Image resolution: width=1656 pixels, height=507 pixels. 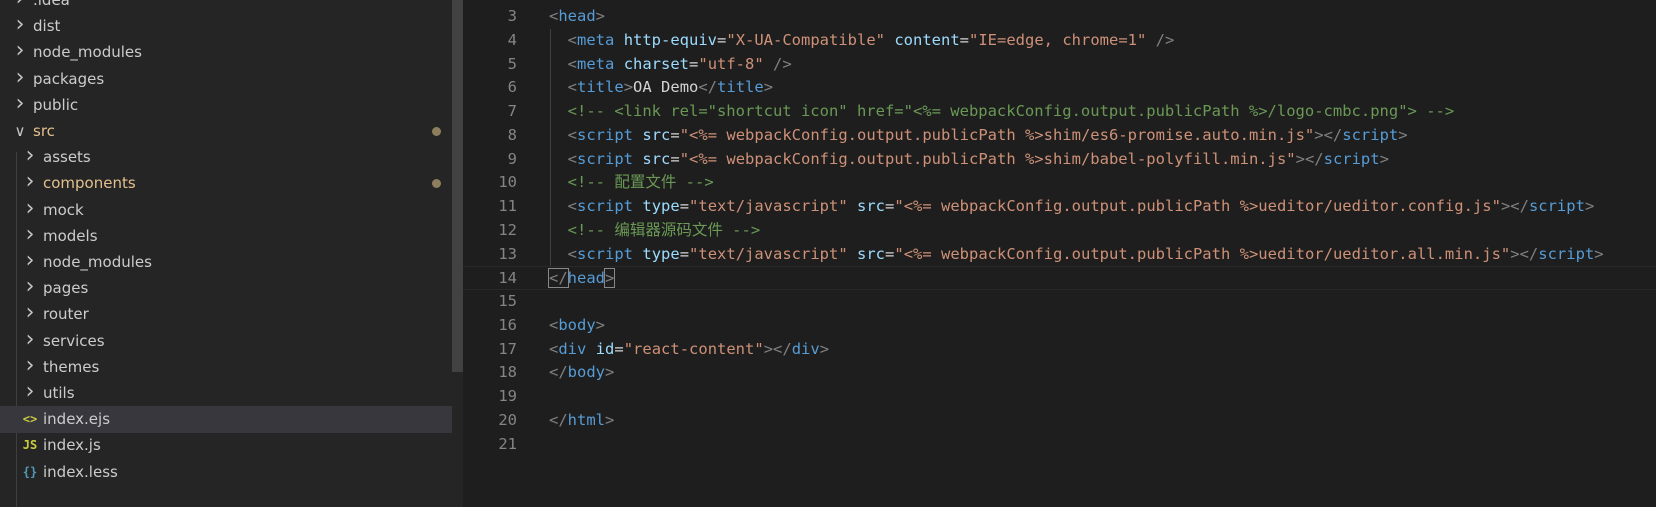 What do you see at coordinates (226, 420) in the screenshot?
I see `file-item: <> index.ejs` at bounding box center [226, 420].